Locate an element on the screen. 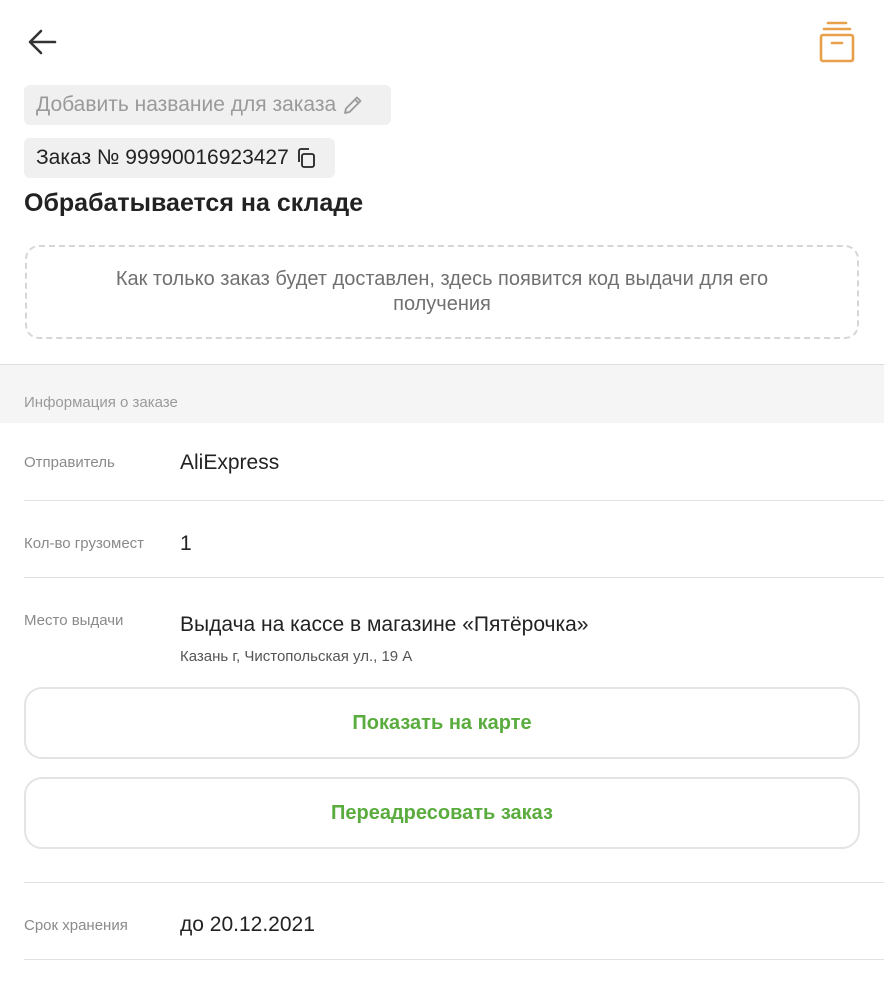  order-number: Заказ № 99990016923427 is located at coordinates (162, 157).